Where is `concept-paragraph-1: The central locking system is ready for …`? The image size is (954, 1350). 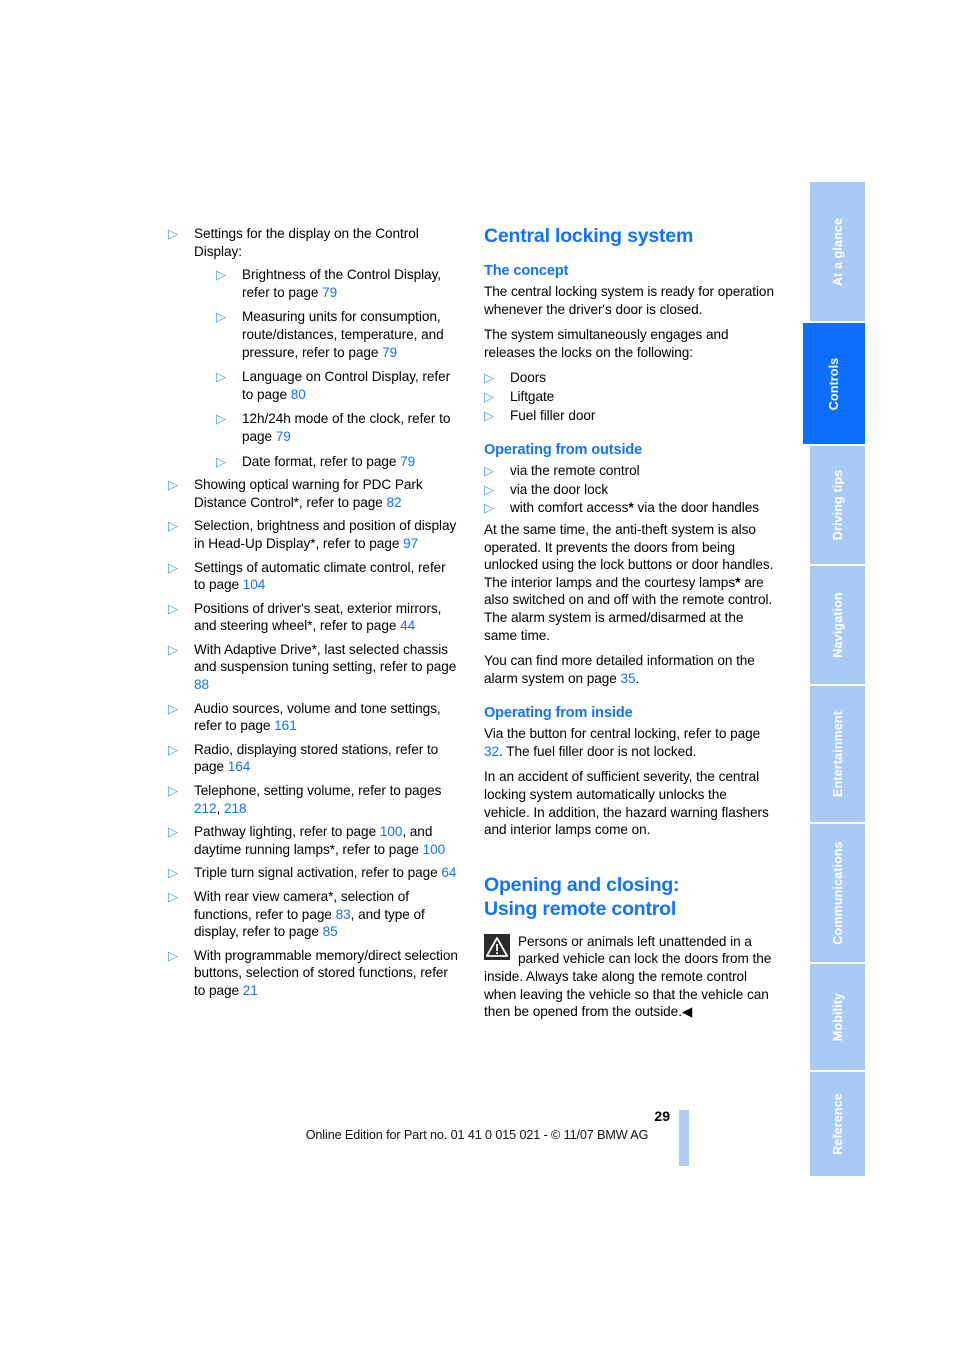
concept-paragraph-1: The central locking system is ready for … is located at coordinates (629, 300).